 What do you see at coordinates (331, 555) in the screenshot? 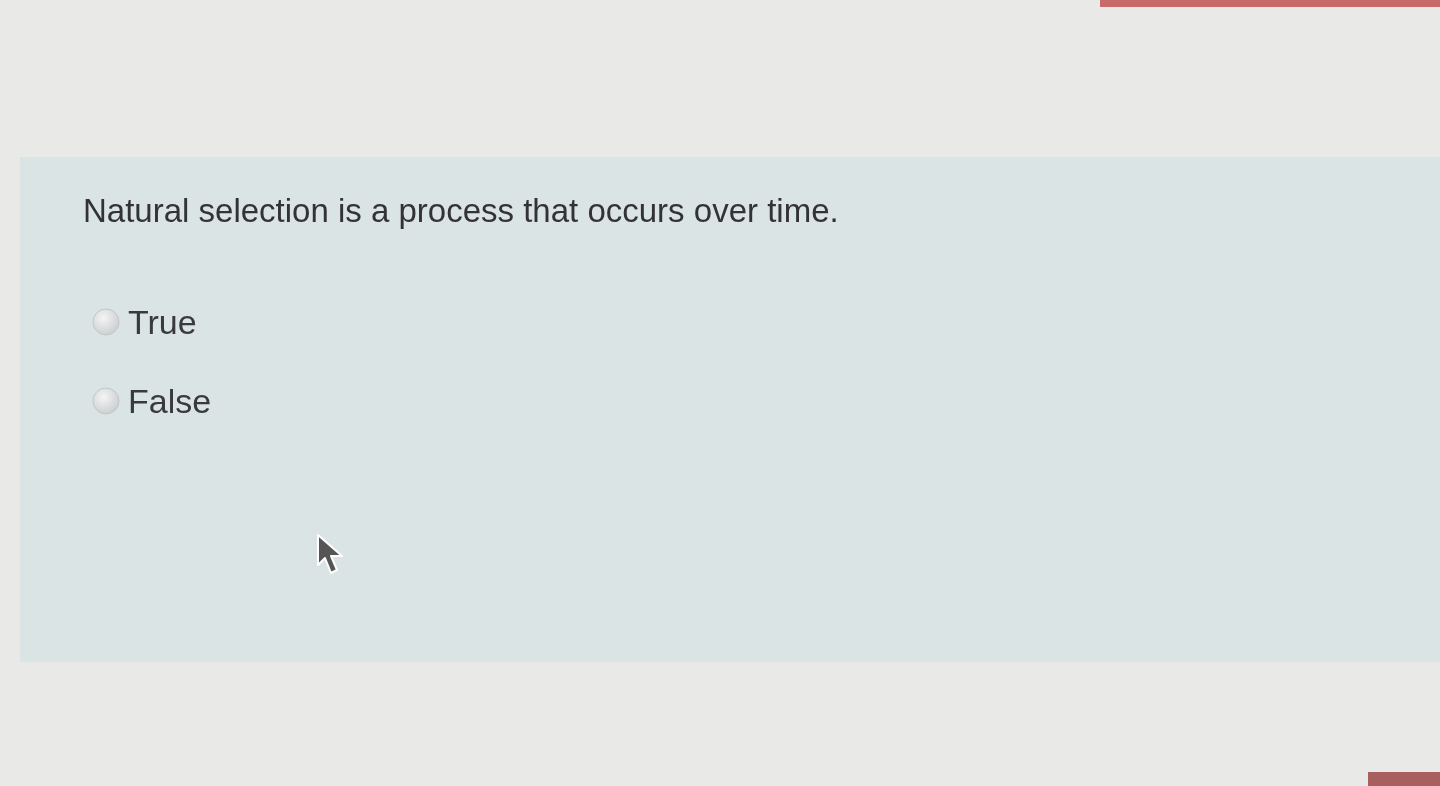
I see `cursor-icon` at bounding box center [331, 555].